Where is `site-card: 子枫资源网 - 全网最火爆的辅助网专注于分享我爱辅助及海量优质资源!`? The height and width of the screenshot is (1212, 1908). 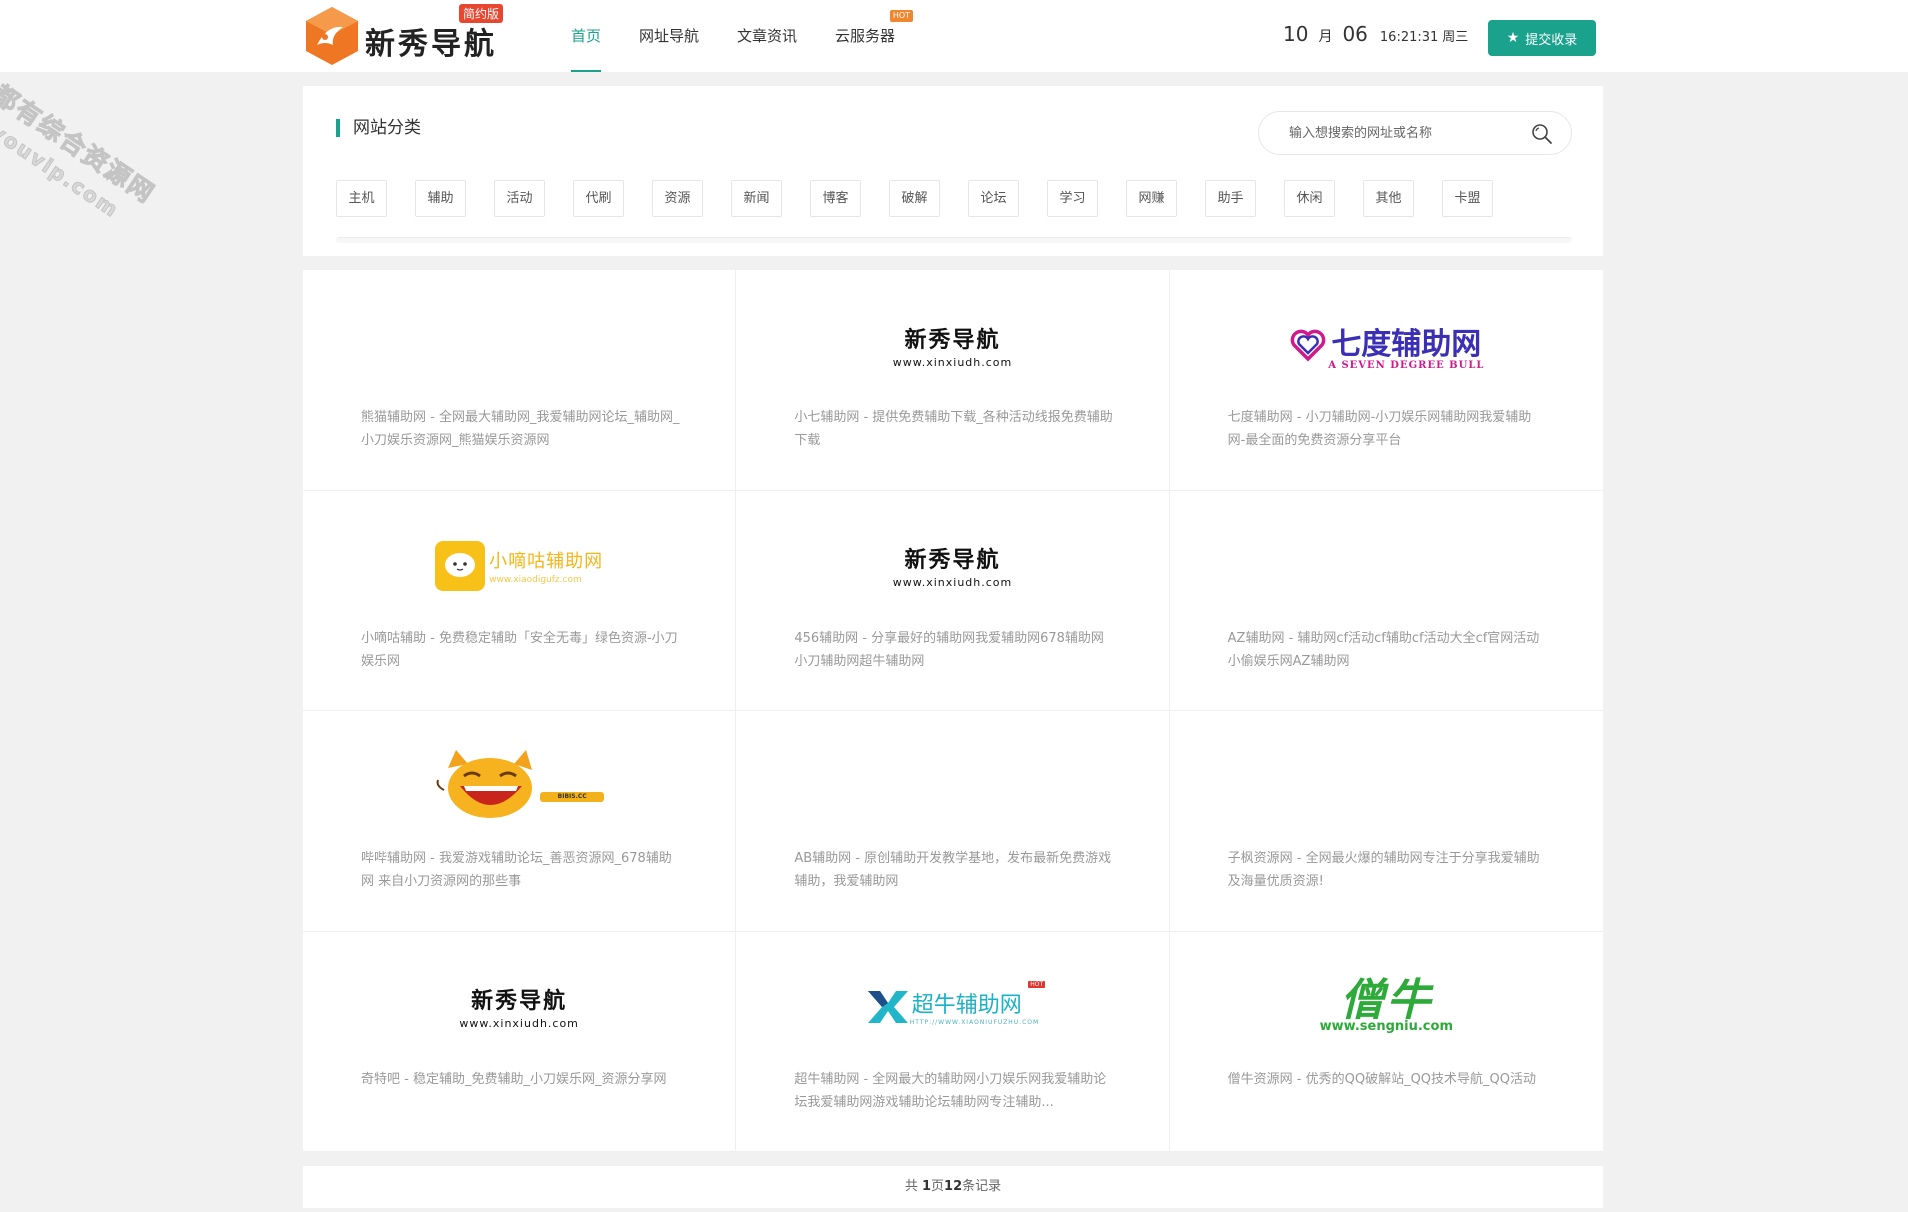 site-card: 子枫资源网 - 全网最火爆的辅助网专注于分享我爱辅助及海量优质资源! is located at coordinates (1386, 821).